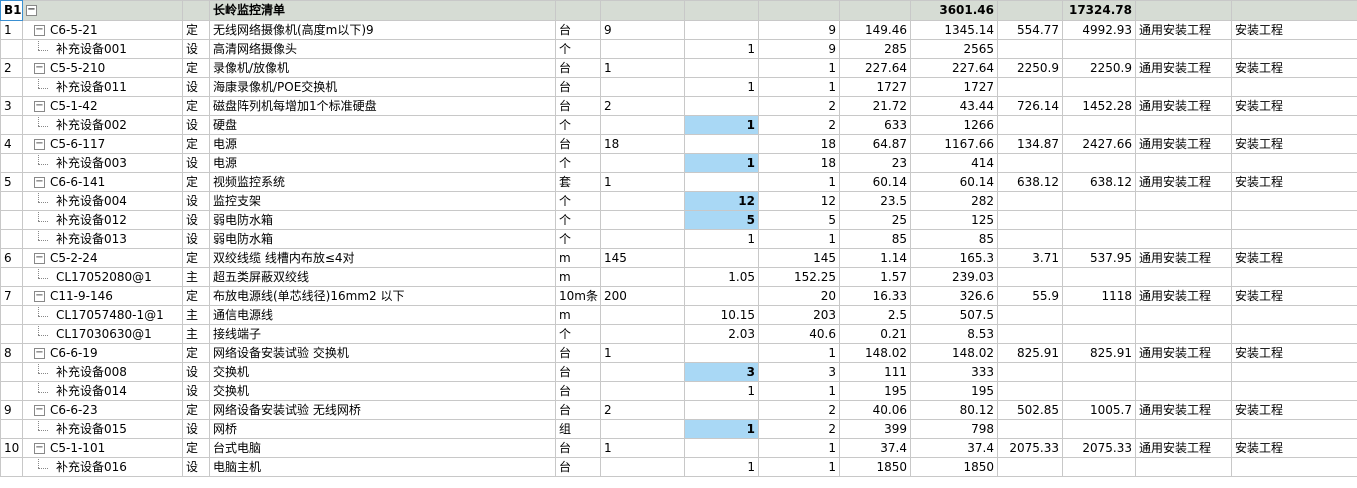 This screenshot has width=1357, height=488. I want to click on amount: 1727, so click(954, 87).